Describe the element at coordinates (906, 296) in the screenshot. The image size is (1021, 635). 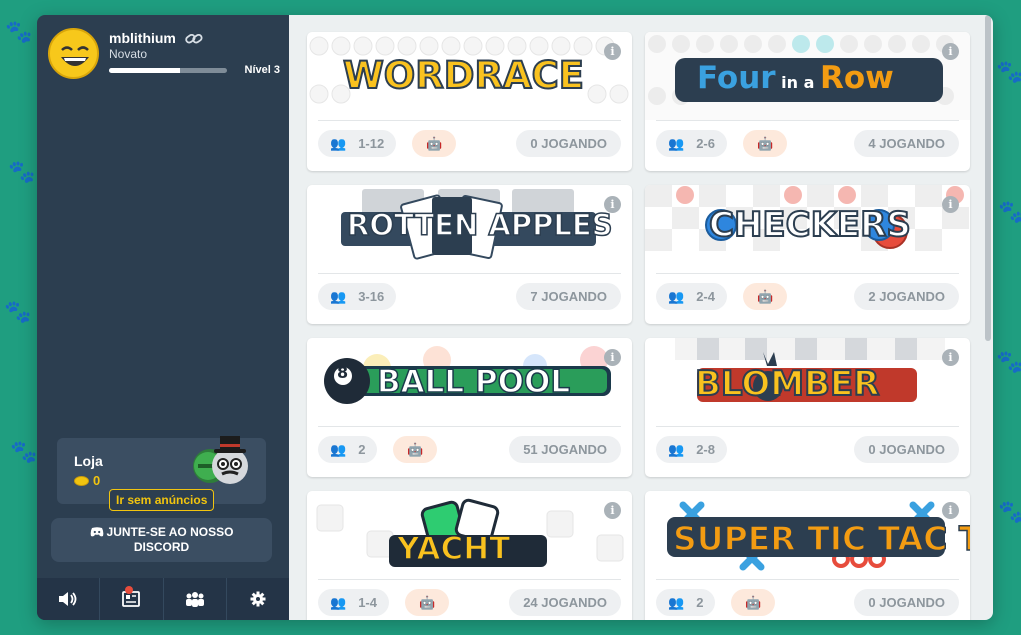
I see `playing-count: 2 JOGANDO` at that location.